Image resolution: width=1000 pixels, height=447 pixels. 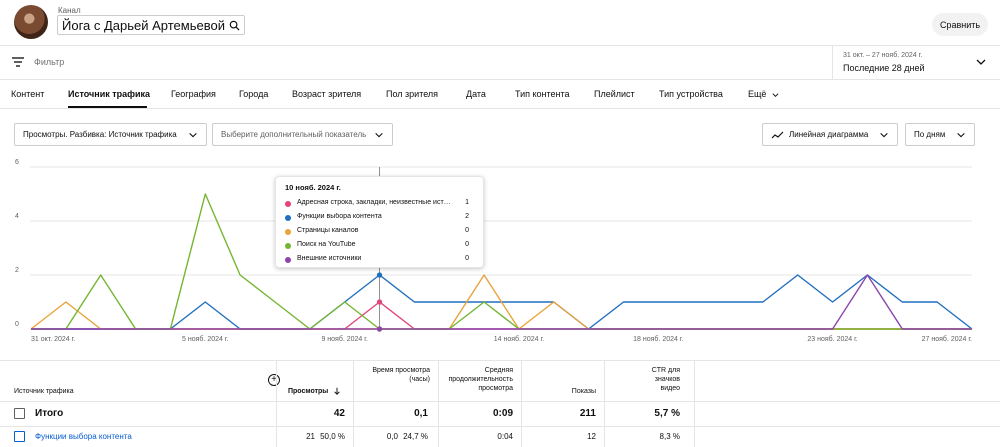 I want to click on column-header-views-label: Просмотры, so click(x=308, y=391).